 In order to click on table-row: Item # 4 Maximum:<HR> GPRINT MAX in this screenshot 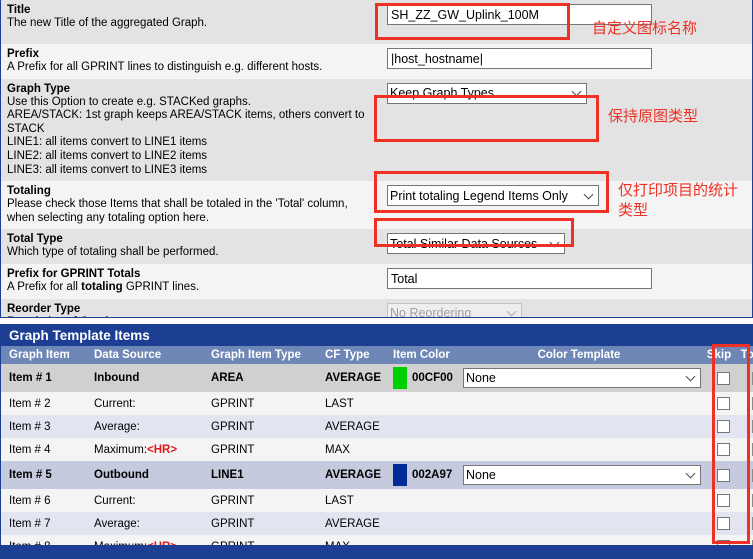, I will do `click(377, 449)`.